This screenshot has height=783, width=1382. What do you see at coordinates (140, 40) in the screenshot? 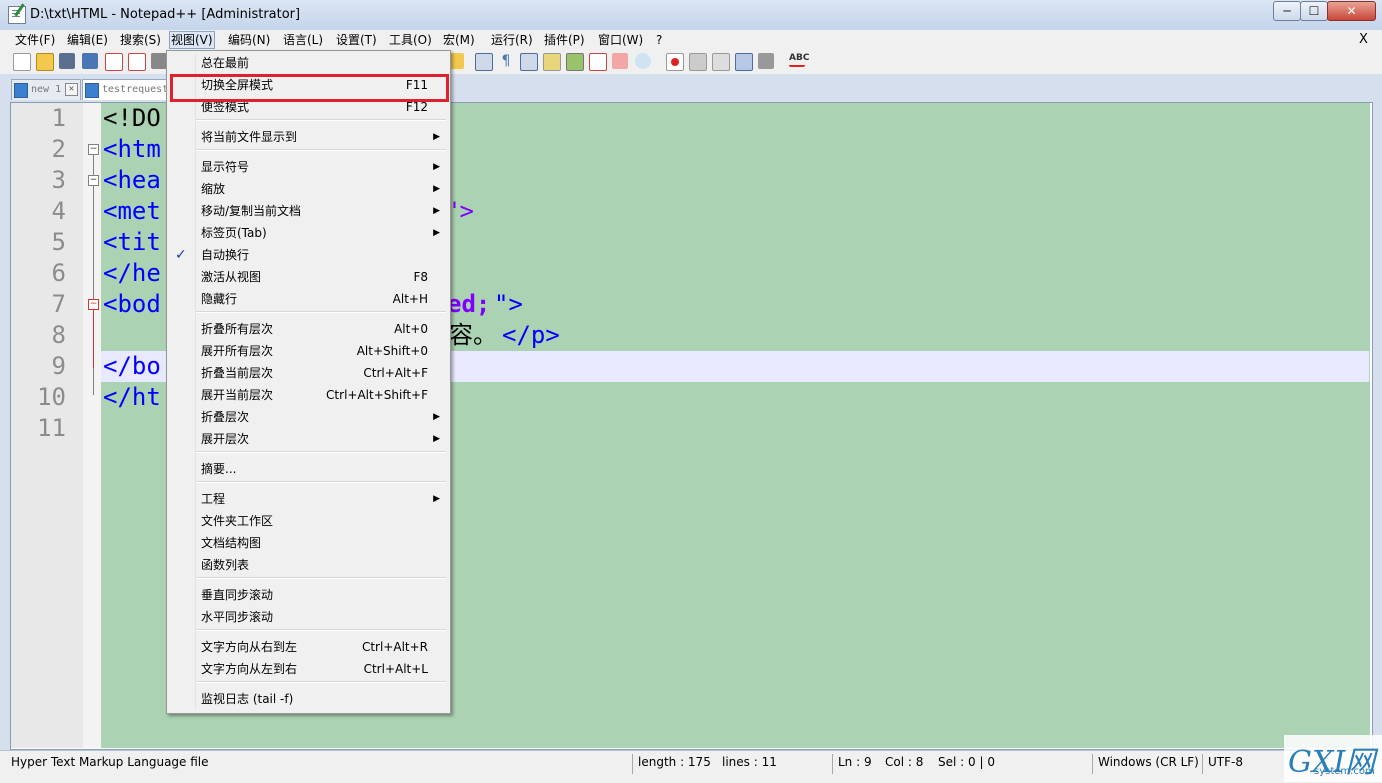
I see `menu-search: 搜索(S)` at bounding box center [140, 40].